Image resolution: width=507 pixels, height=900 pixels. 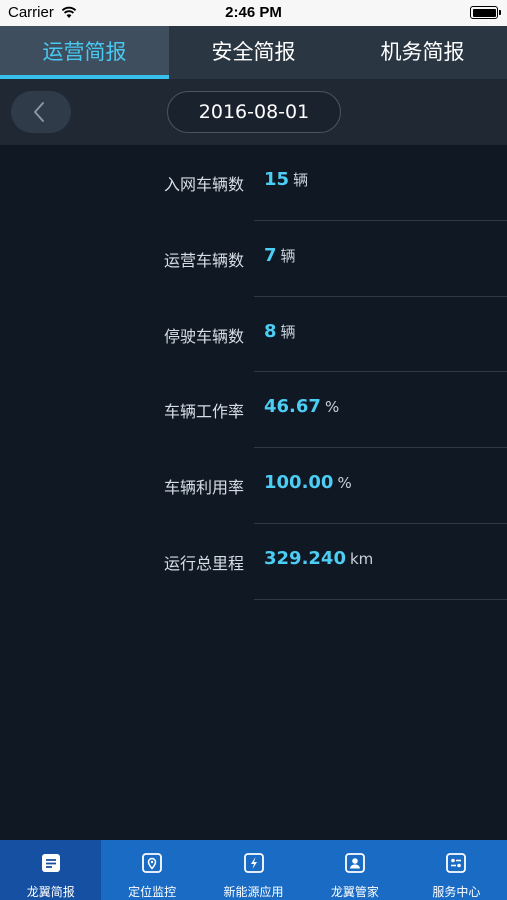 I want to click on stat-unit: km, so click(x=361, y=558).